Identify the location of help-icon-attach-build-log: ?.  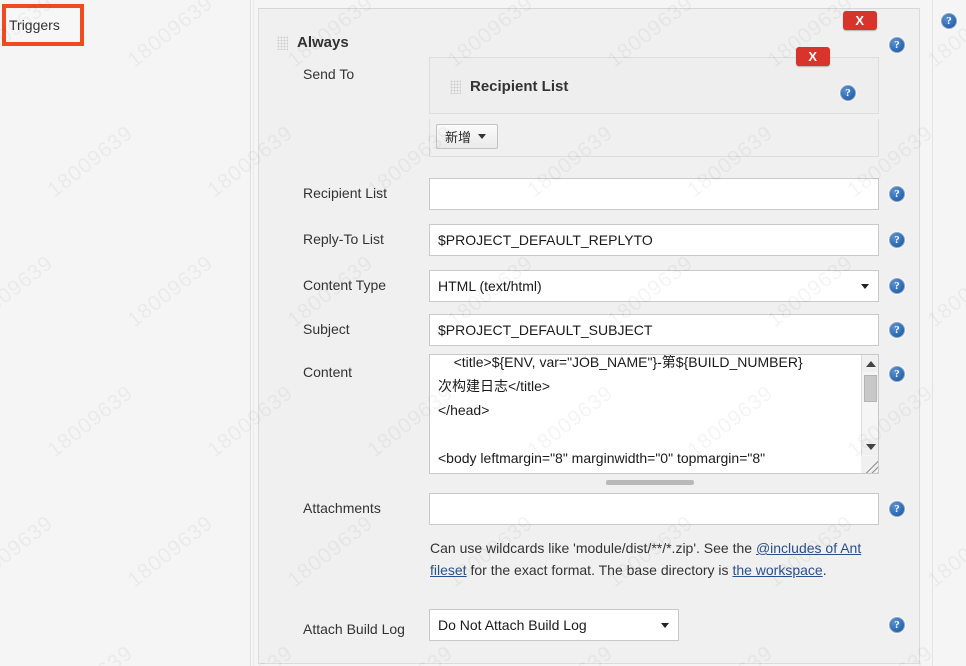
(897, 625).